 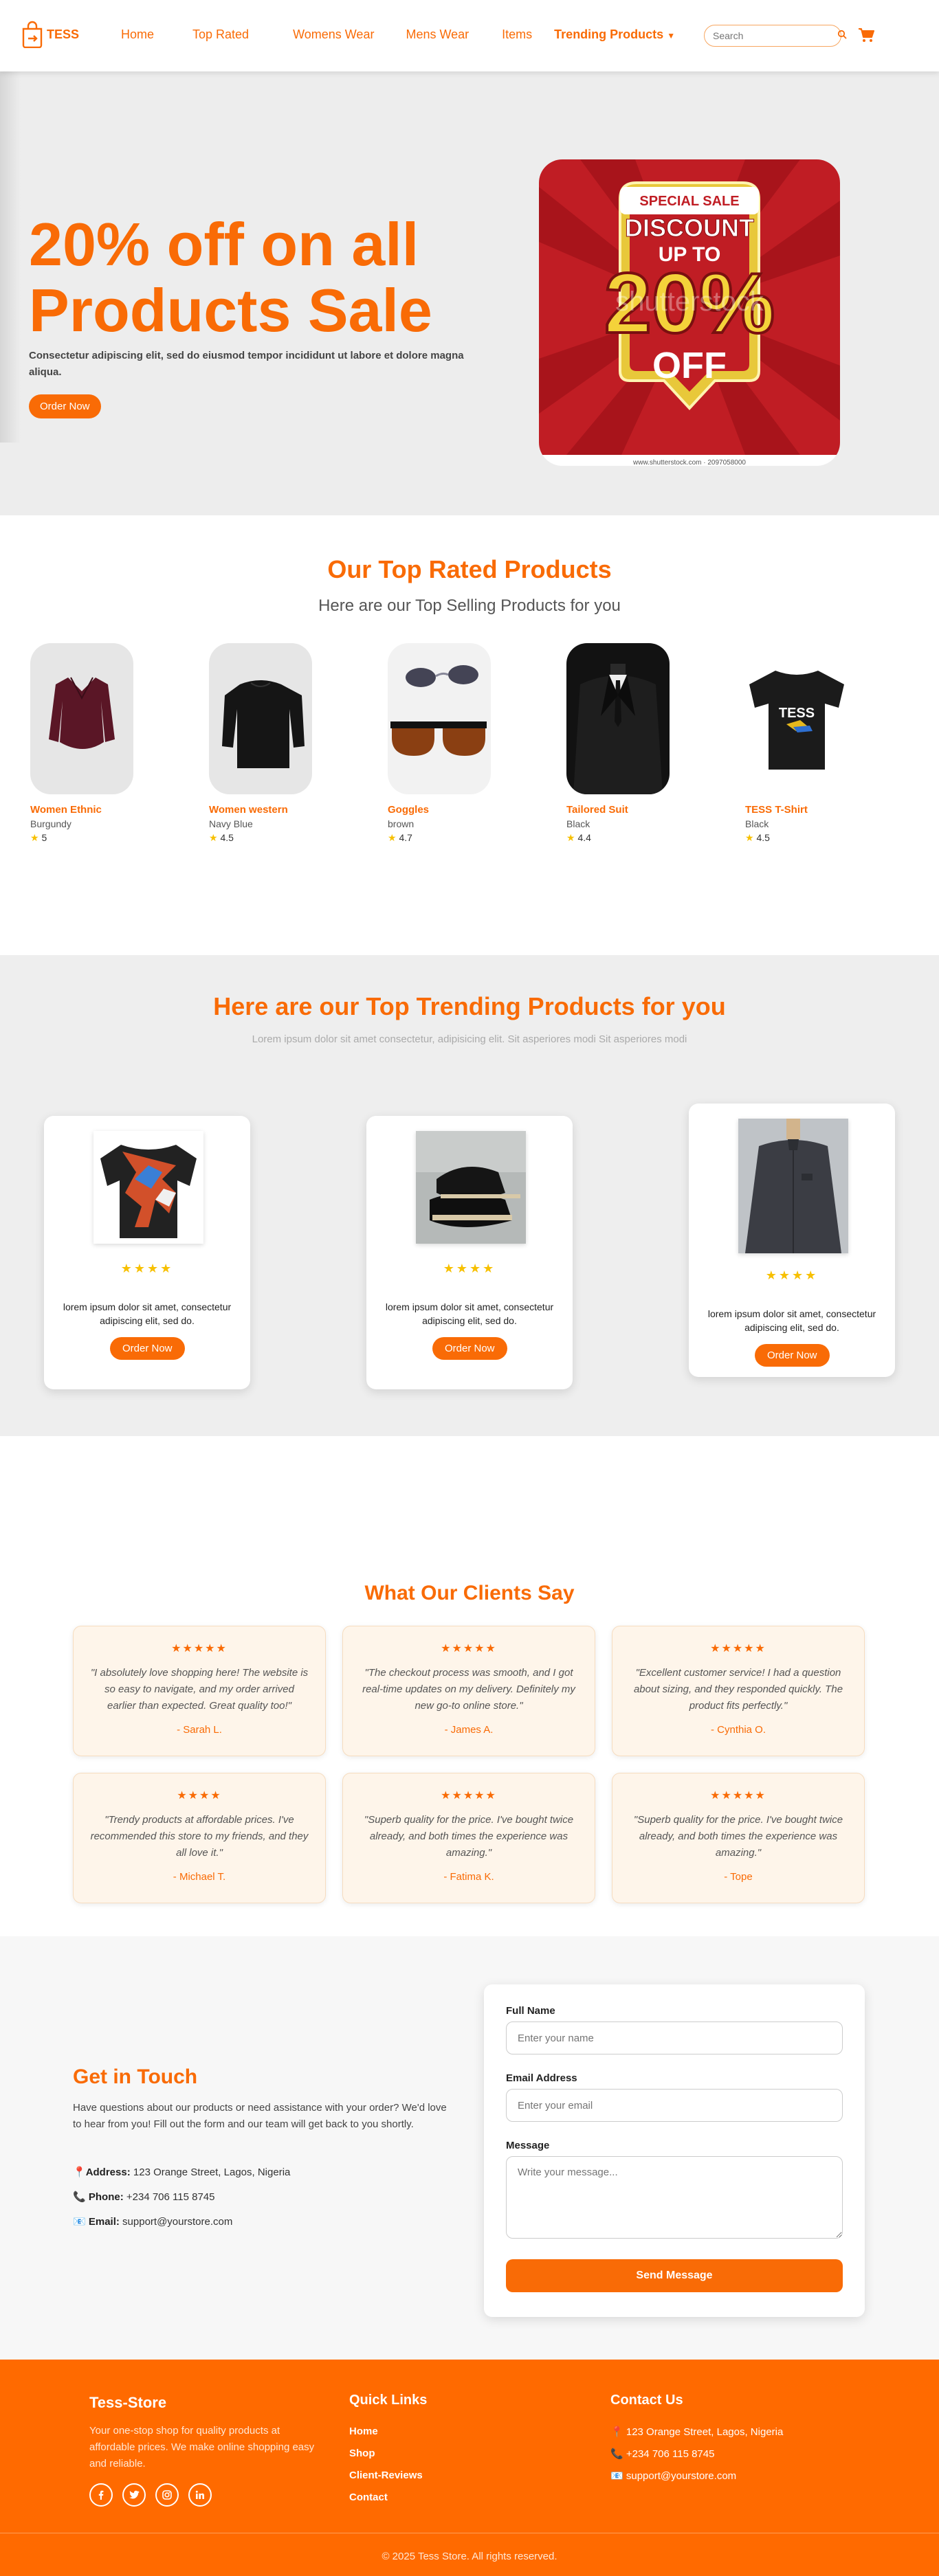 What do you see at coordinates (199, 1649) in the screenshot?
I see `rating-stars: ★★★★★` at bounding box center [199, 1649].